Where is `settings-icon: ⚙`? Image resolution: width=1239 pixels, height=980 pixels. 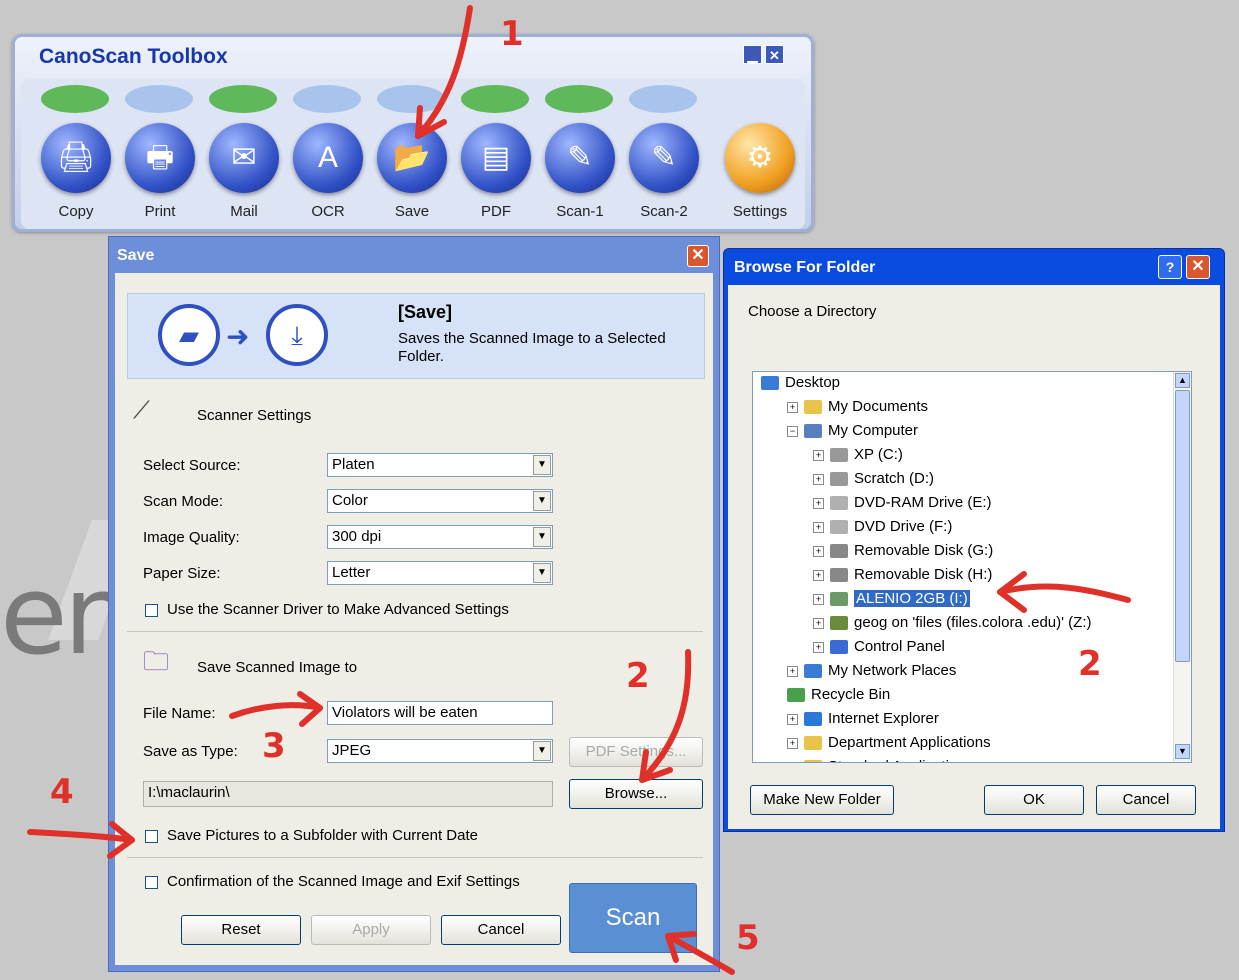
settings-icon: ⚙ is located at coordinates (760, 158).